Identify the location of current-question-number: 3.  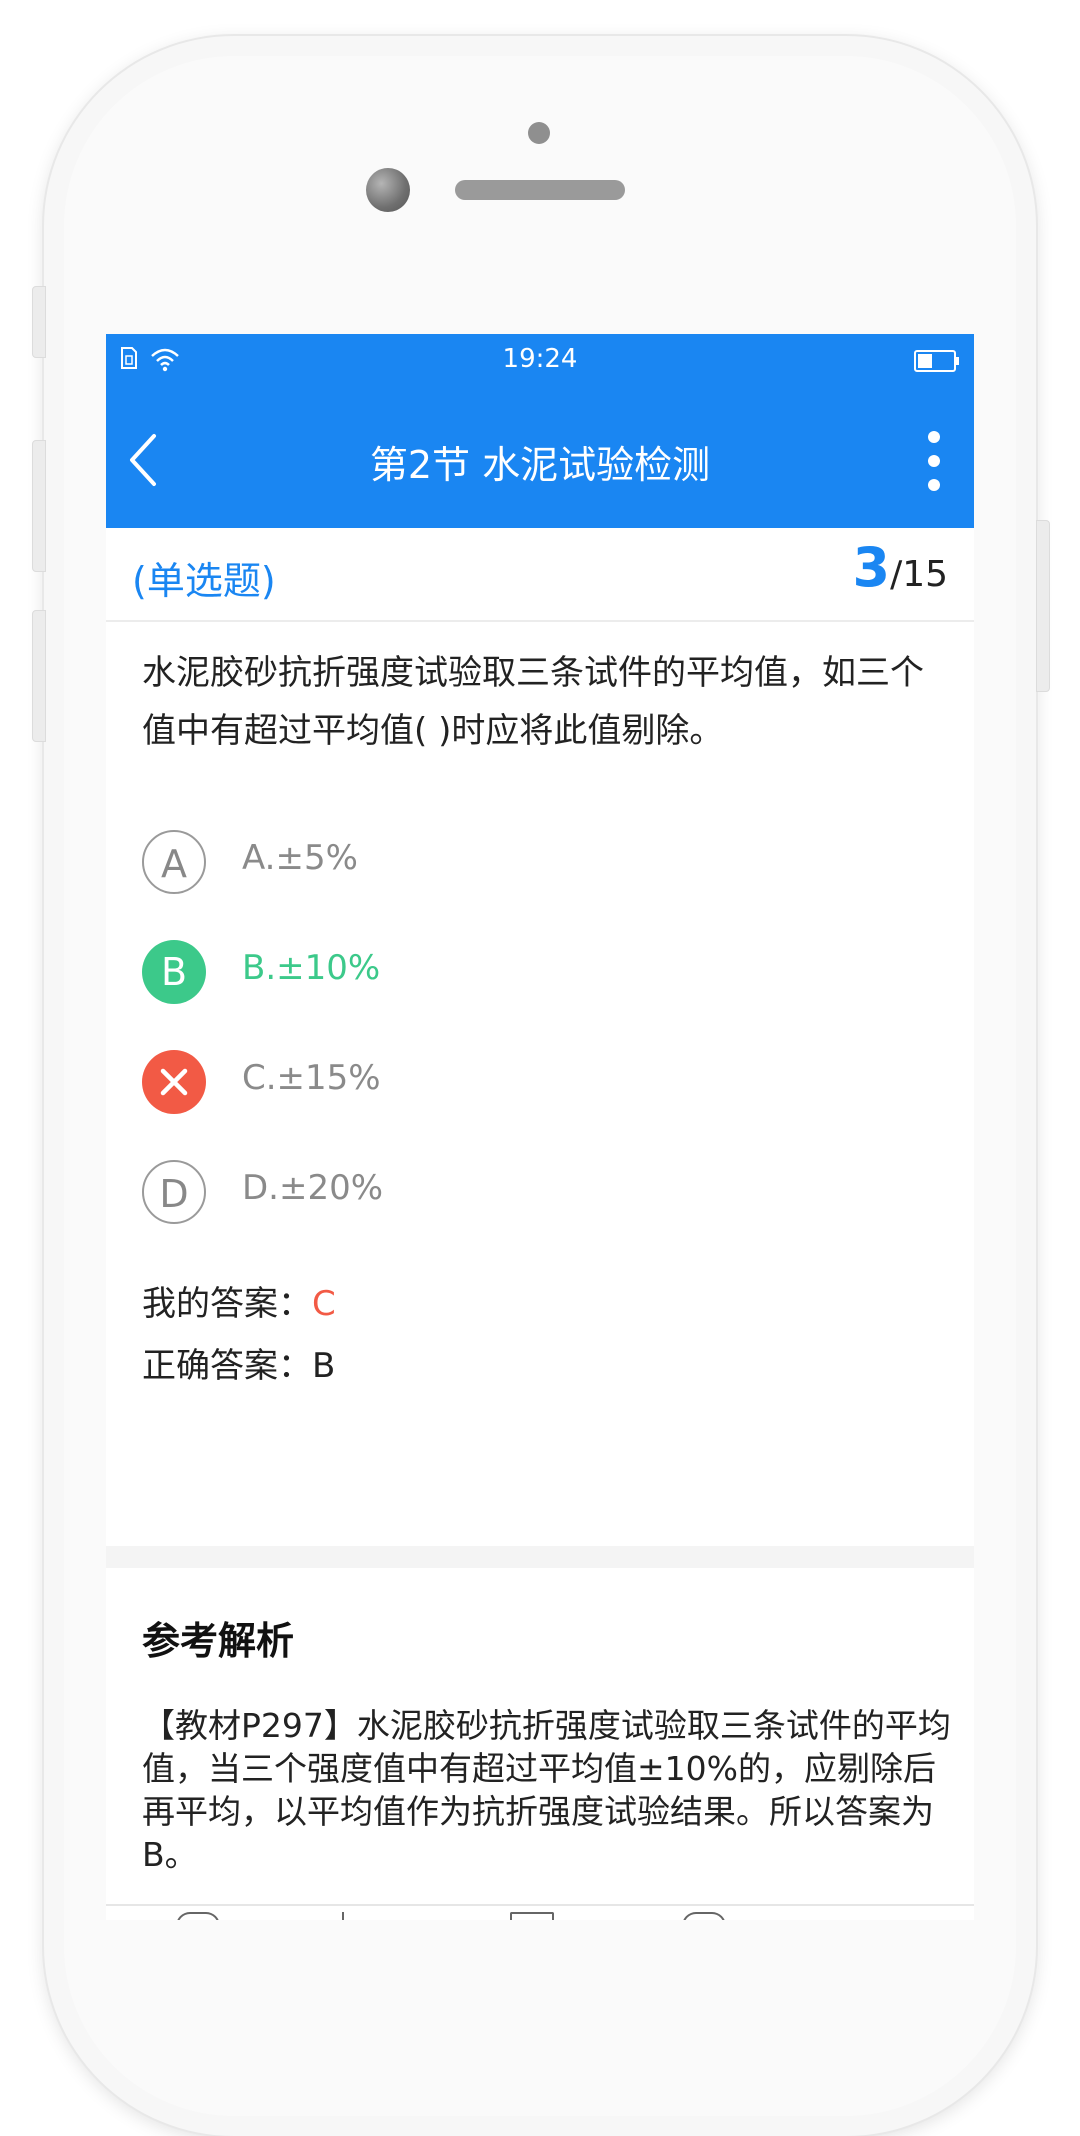
(871, 567).